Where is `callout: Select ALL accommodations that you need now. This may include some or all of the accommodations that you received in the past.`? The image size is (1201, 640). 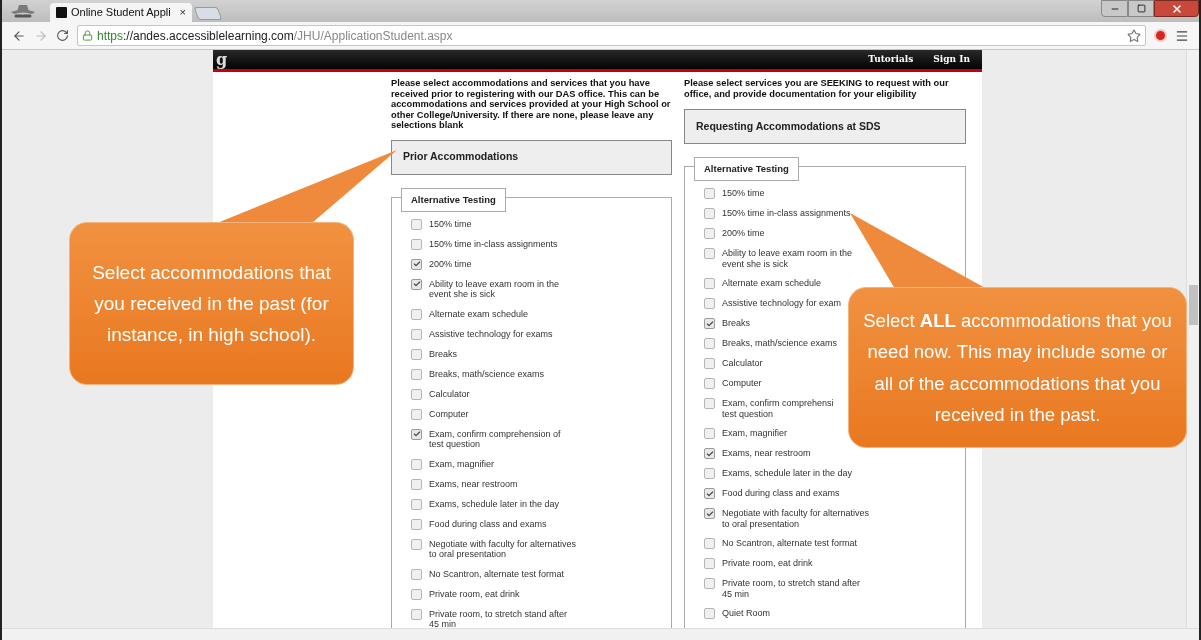 callout: Select ALL accommodations that you need now. This may include some or all of the accommodations that you received in the past. is located at coordinates (1017, 367).